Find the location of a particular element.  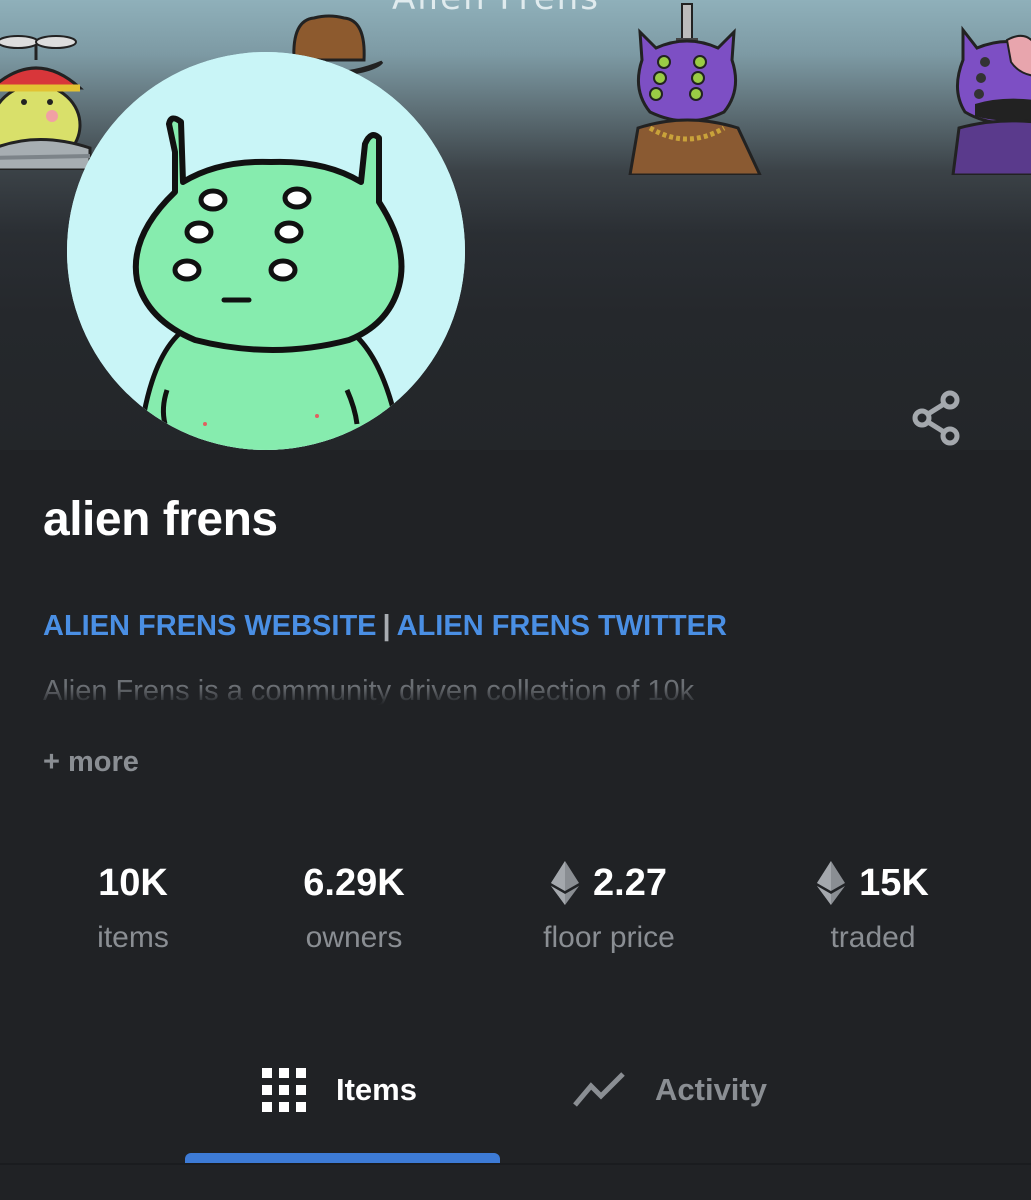

grid-icon is located at coordinates (284, 1090).